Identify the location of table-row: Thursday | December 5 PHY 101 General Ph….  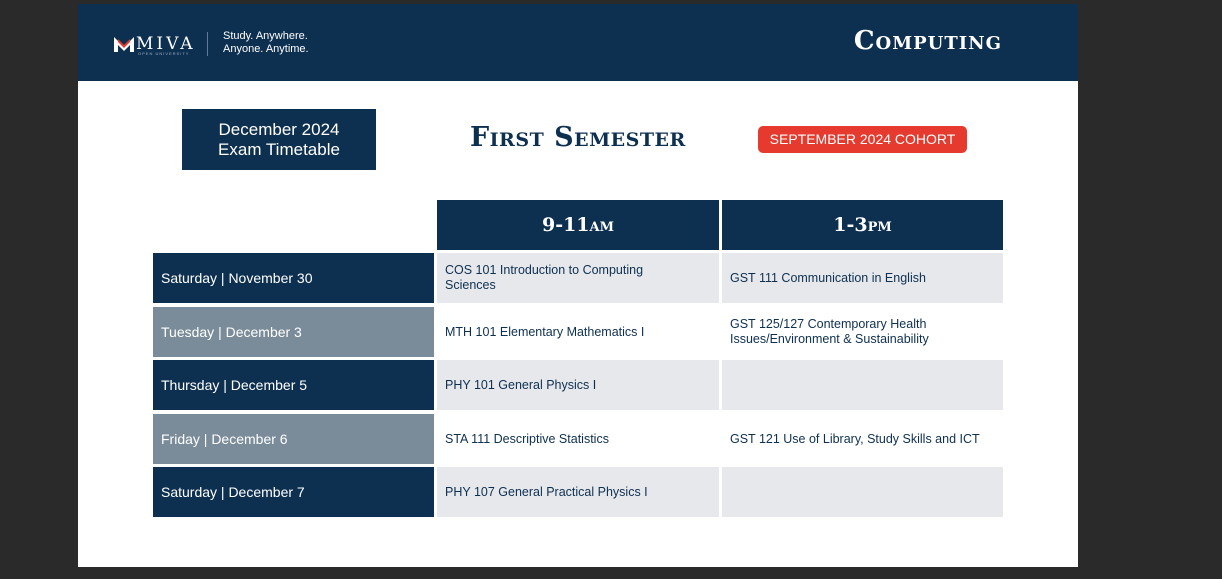
(578, 385).